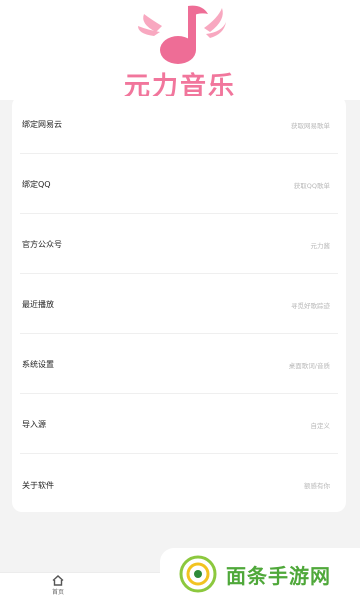 The height and width of the screenshot is (601, 360). What do you see at coordinates (179, 185) in the screenshot?
I see `menu-item-qq: 绑定QQ 获取QQ歌单` at bounding box center [179, 185].